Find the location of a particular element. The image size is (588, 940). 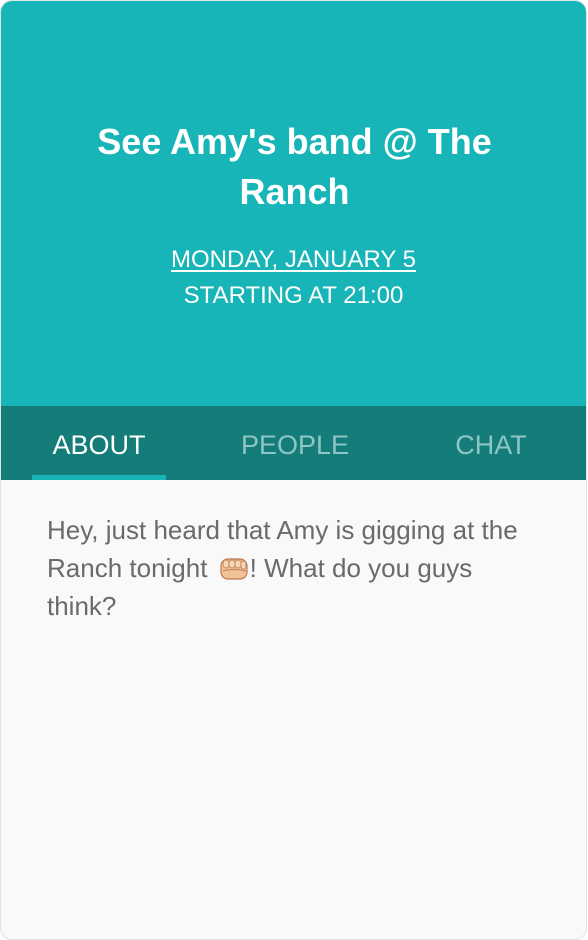

tab-chat: CHAT is located at coordinates (489, 443).